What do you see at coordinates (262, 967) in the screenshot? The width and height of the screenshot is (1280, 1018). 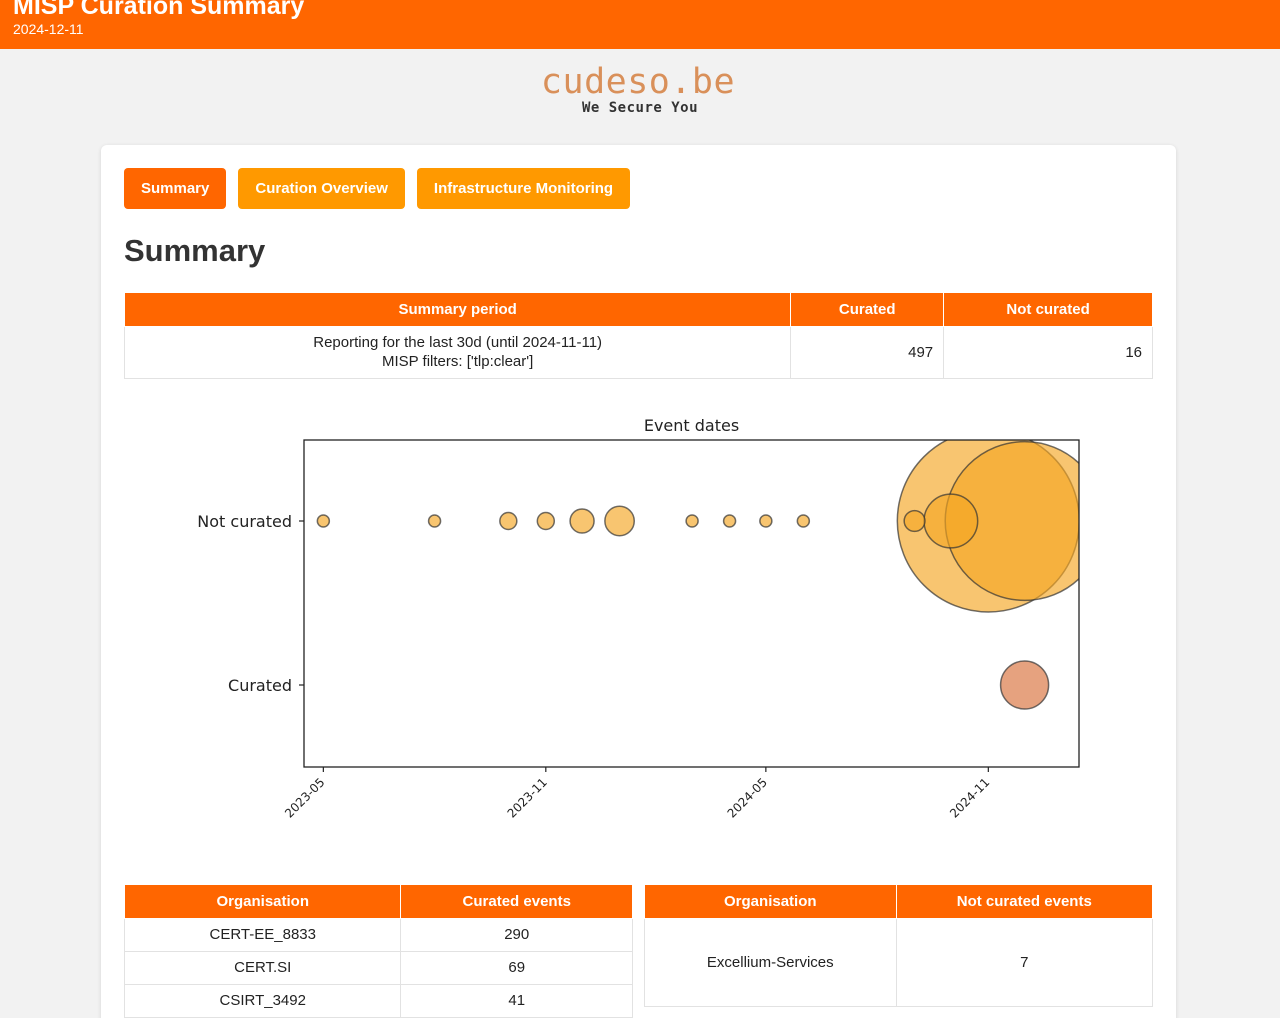 I see `organisation-cell: CERT.SI` at bounding box center [262, 967].